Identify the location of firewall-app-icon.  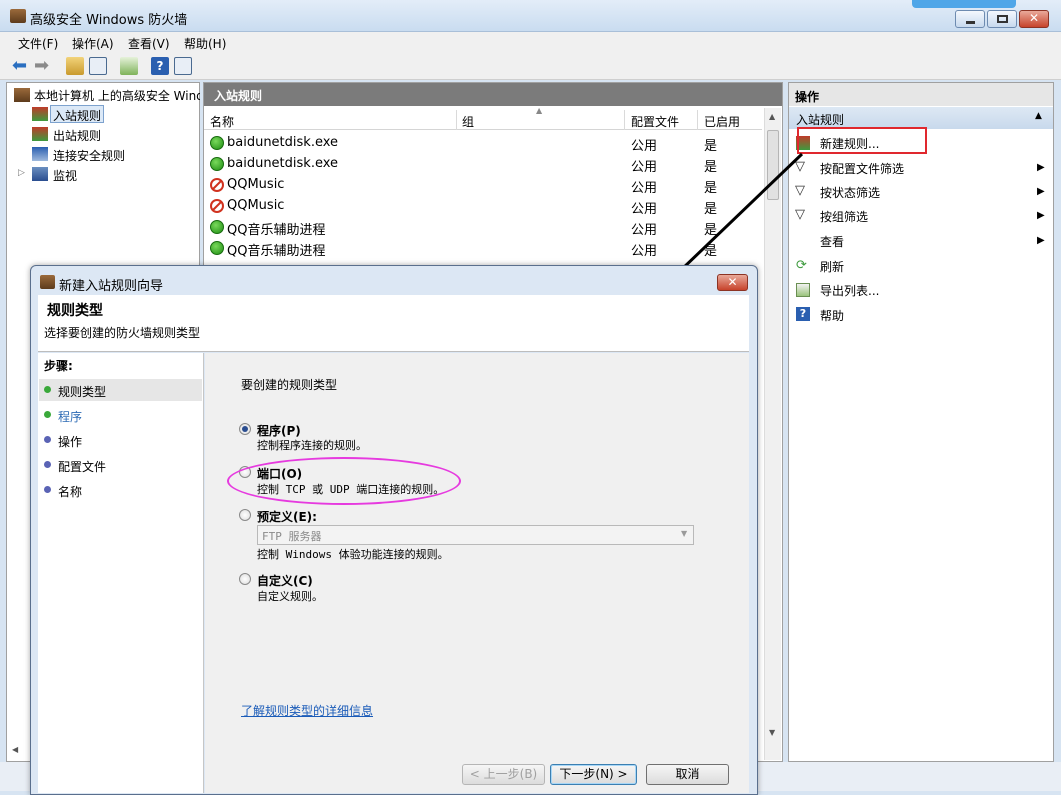
(18, 16).